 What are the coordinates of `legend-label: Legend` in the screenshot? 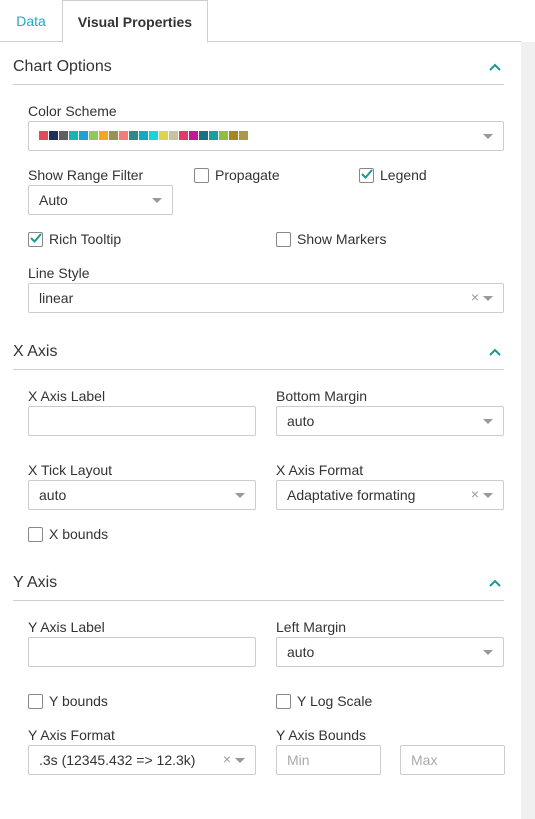 It's located at (403, 175).